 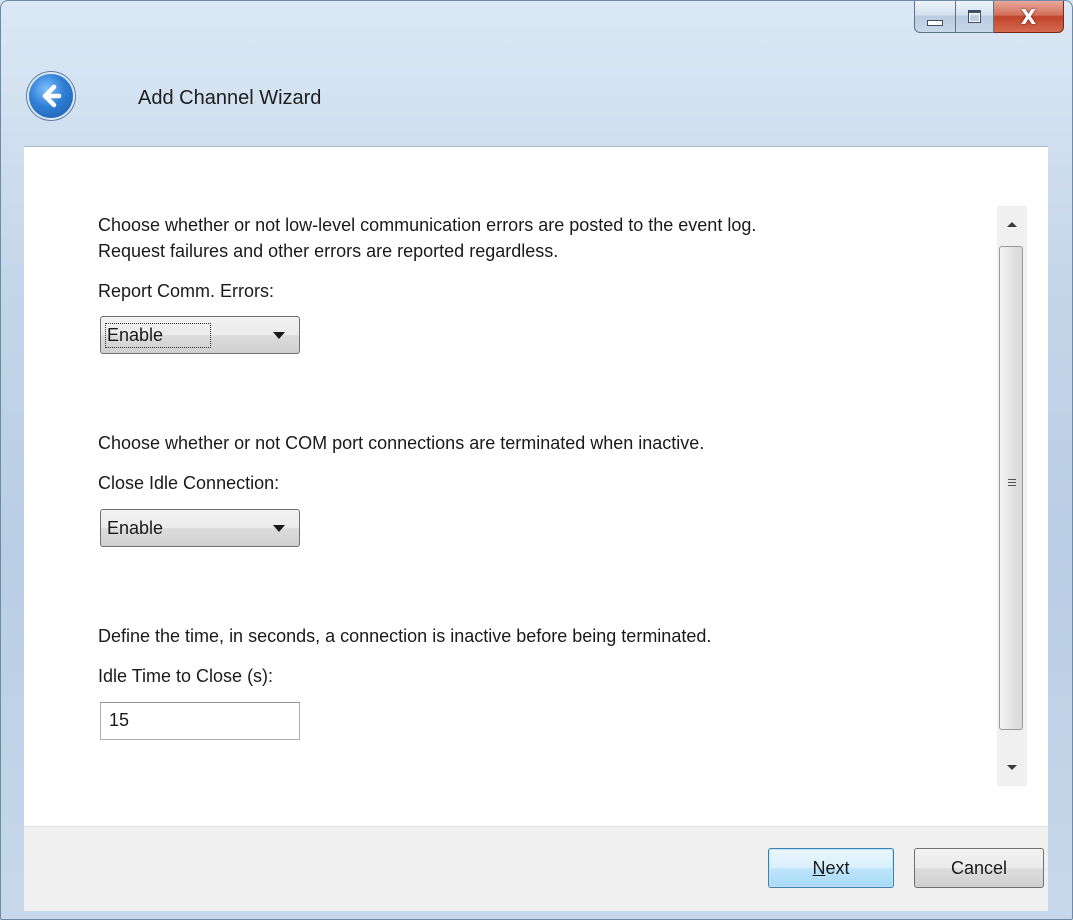 I want to click on scroll-up-button, so click(x=1012, y=224).